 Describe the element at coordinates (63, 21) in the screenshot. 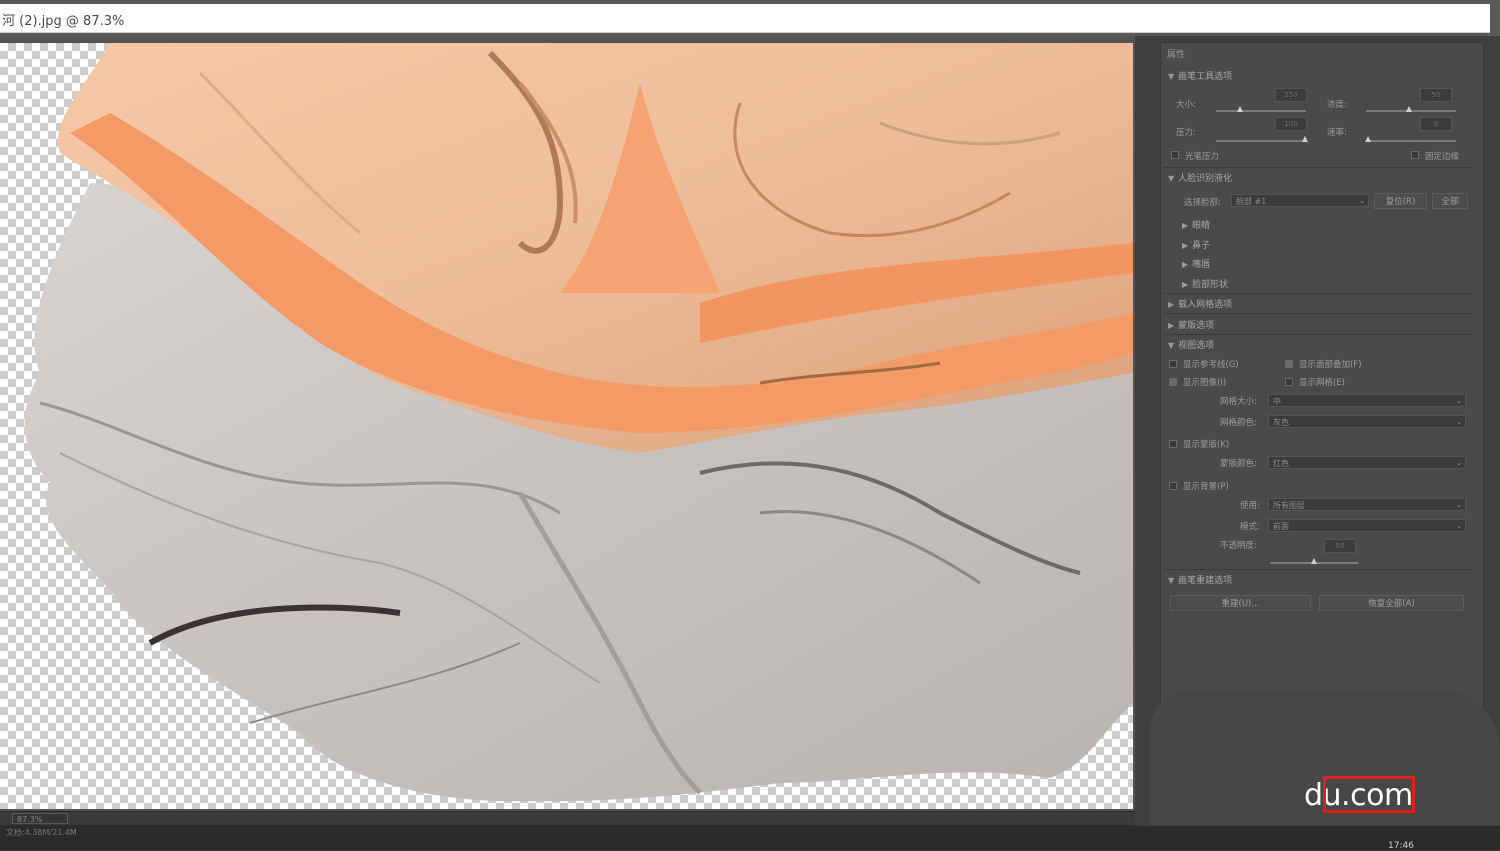

I see `document-title: 河 (2).jpg @ 87.3%` at that location.